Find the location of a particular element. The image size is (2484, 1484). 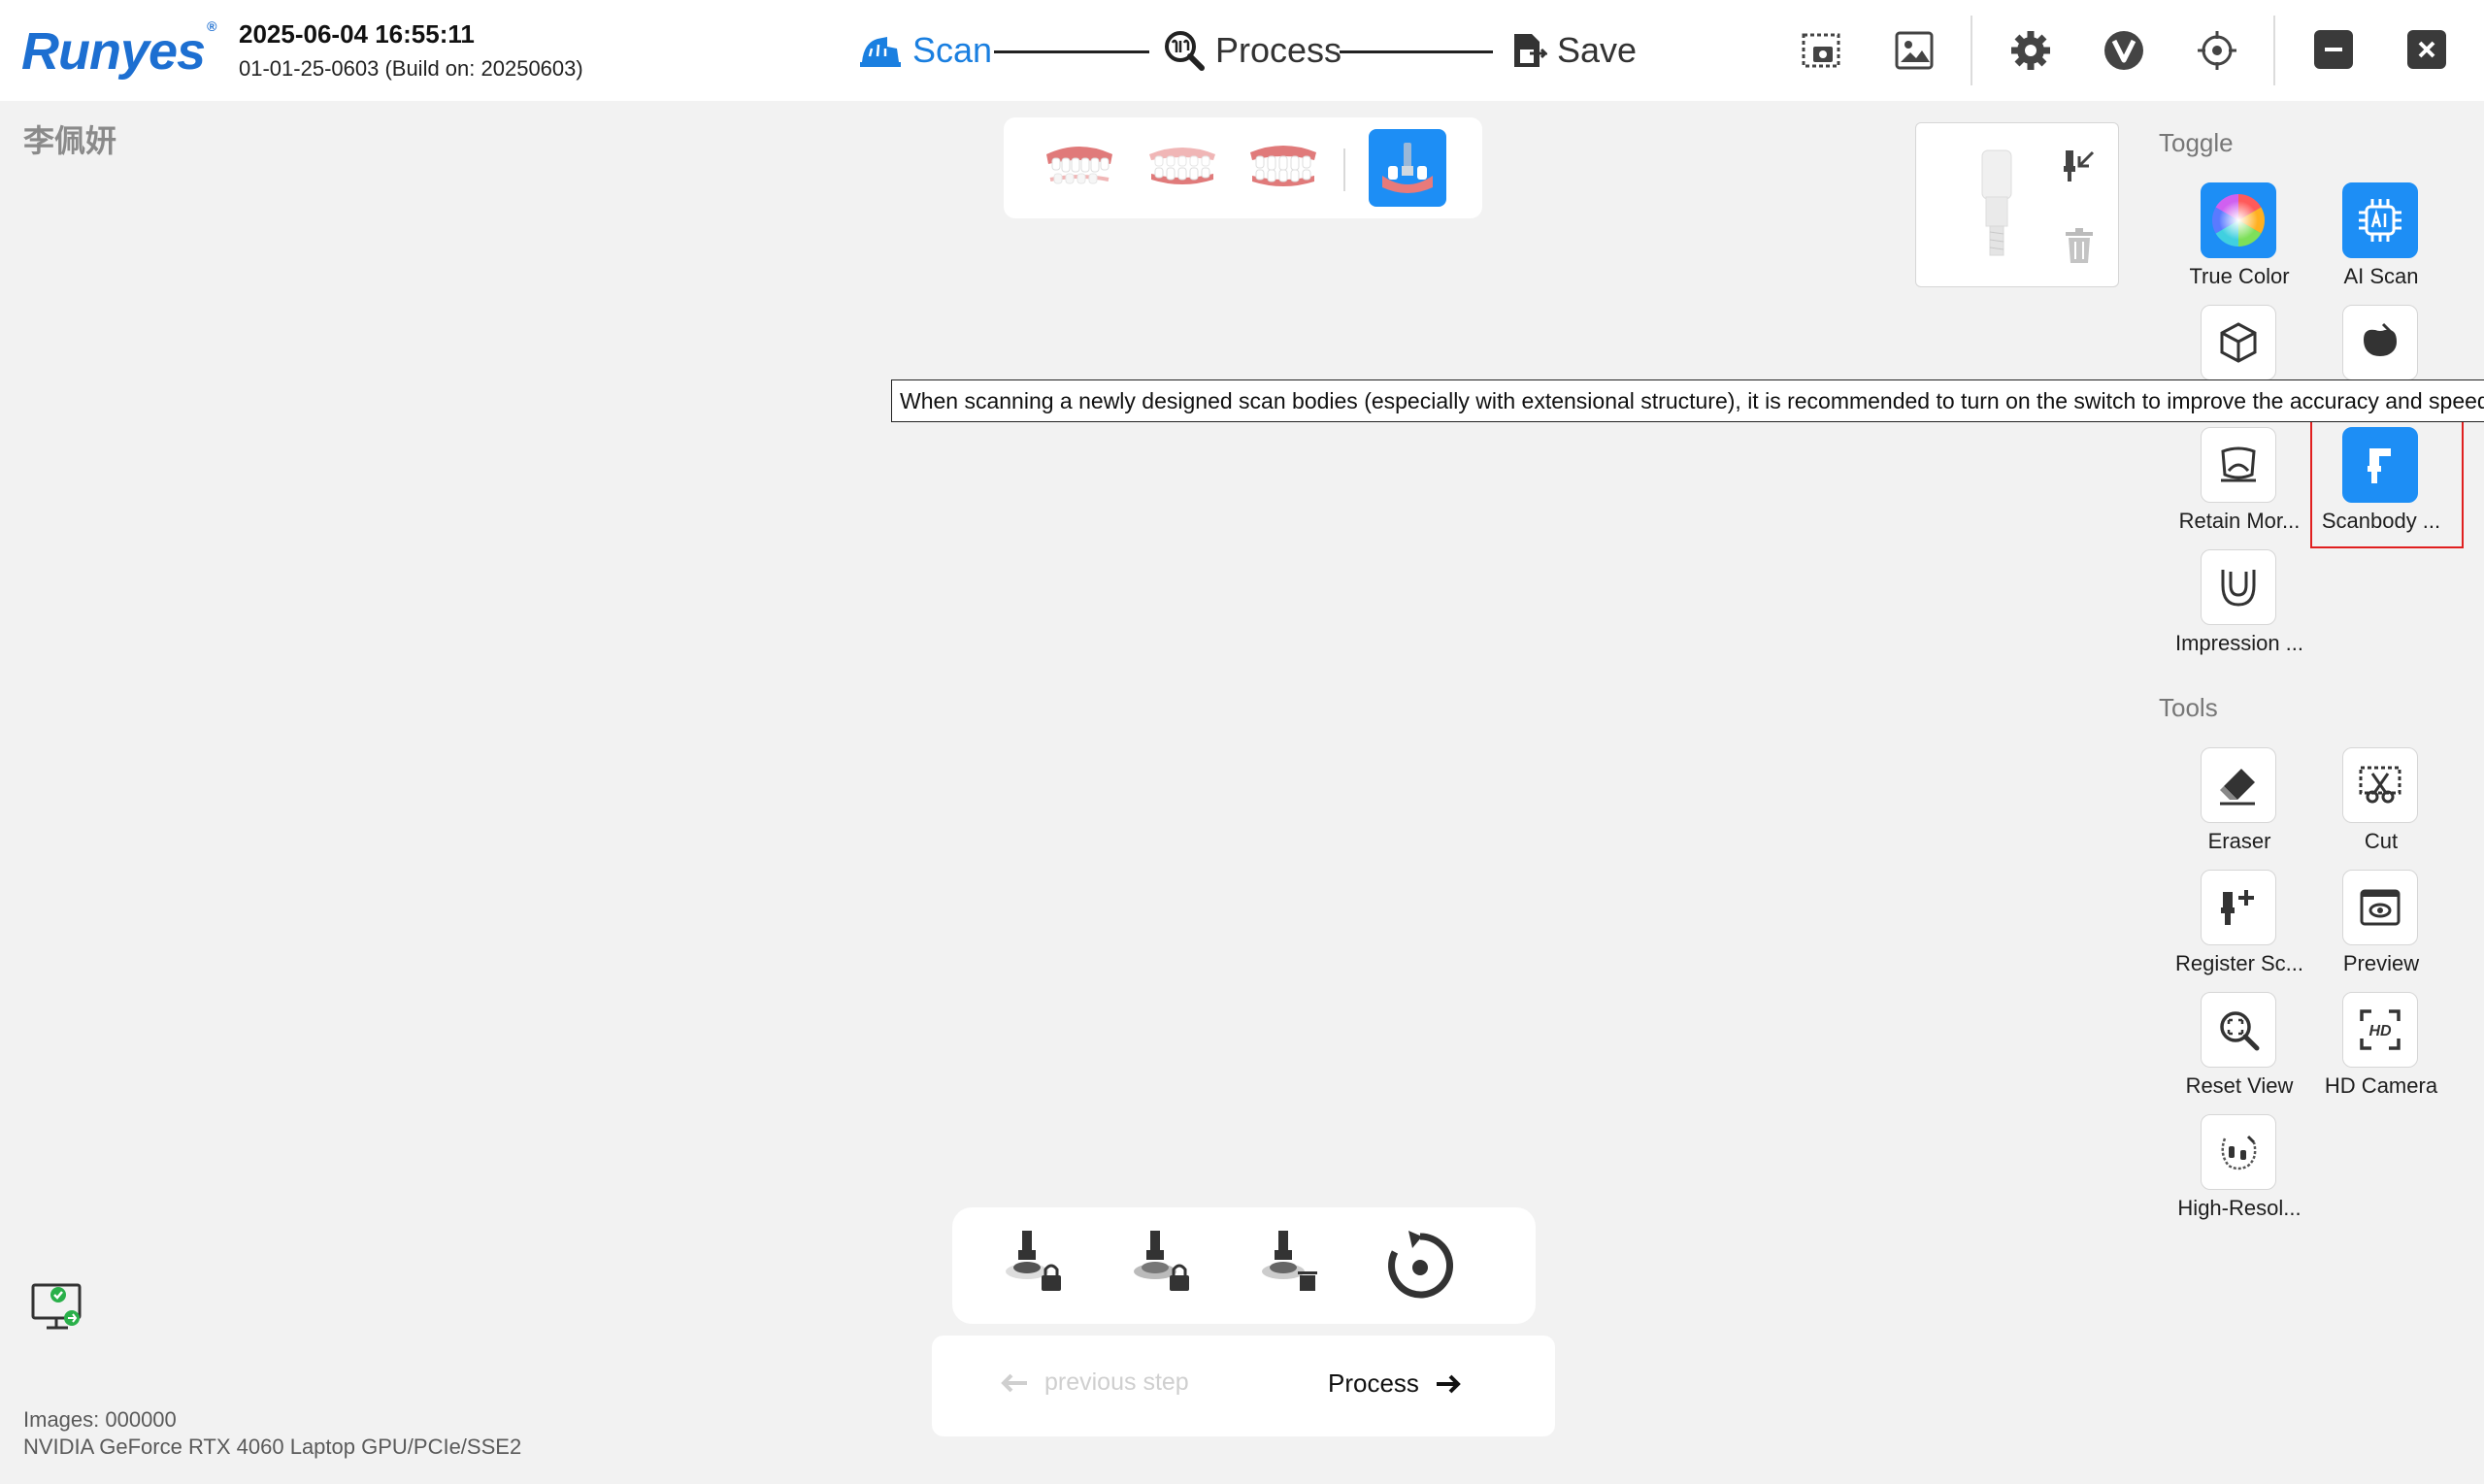

tool-reset-view: Reset View is located at coordinates (2239, 1048).